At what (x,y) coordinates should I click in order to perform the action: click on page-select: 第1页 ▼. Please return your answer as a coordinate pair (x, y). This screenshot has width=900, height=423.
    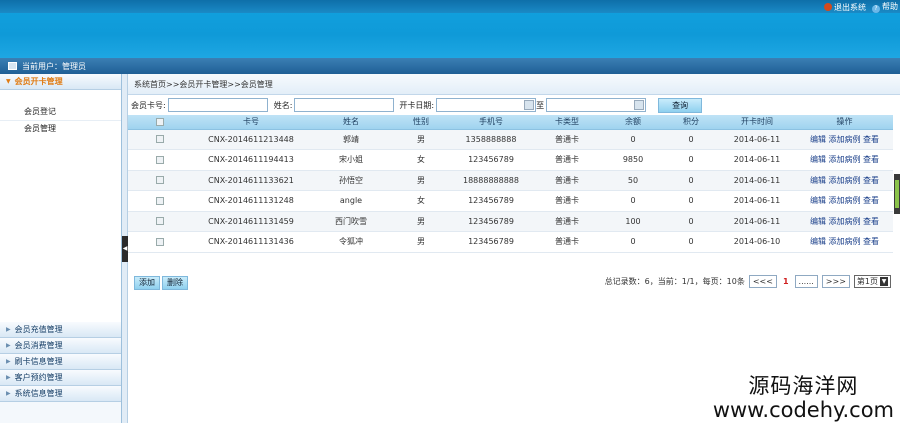
    Looking at the image, I should click on (872, 281).